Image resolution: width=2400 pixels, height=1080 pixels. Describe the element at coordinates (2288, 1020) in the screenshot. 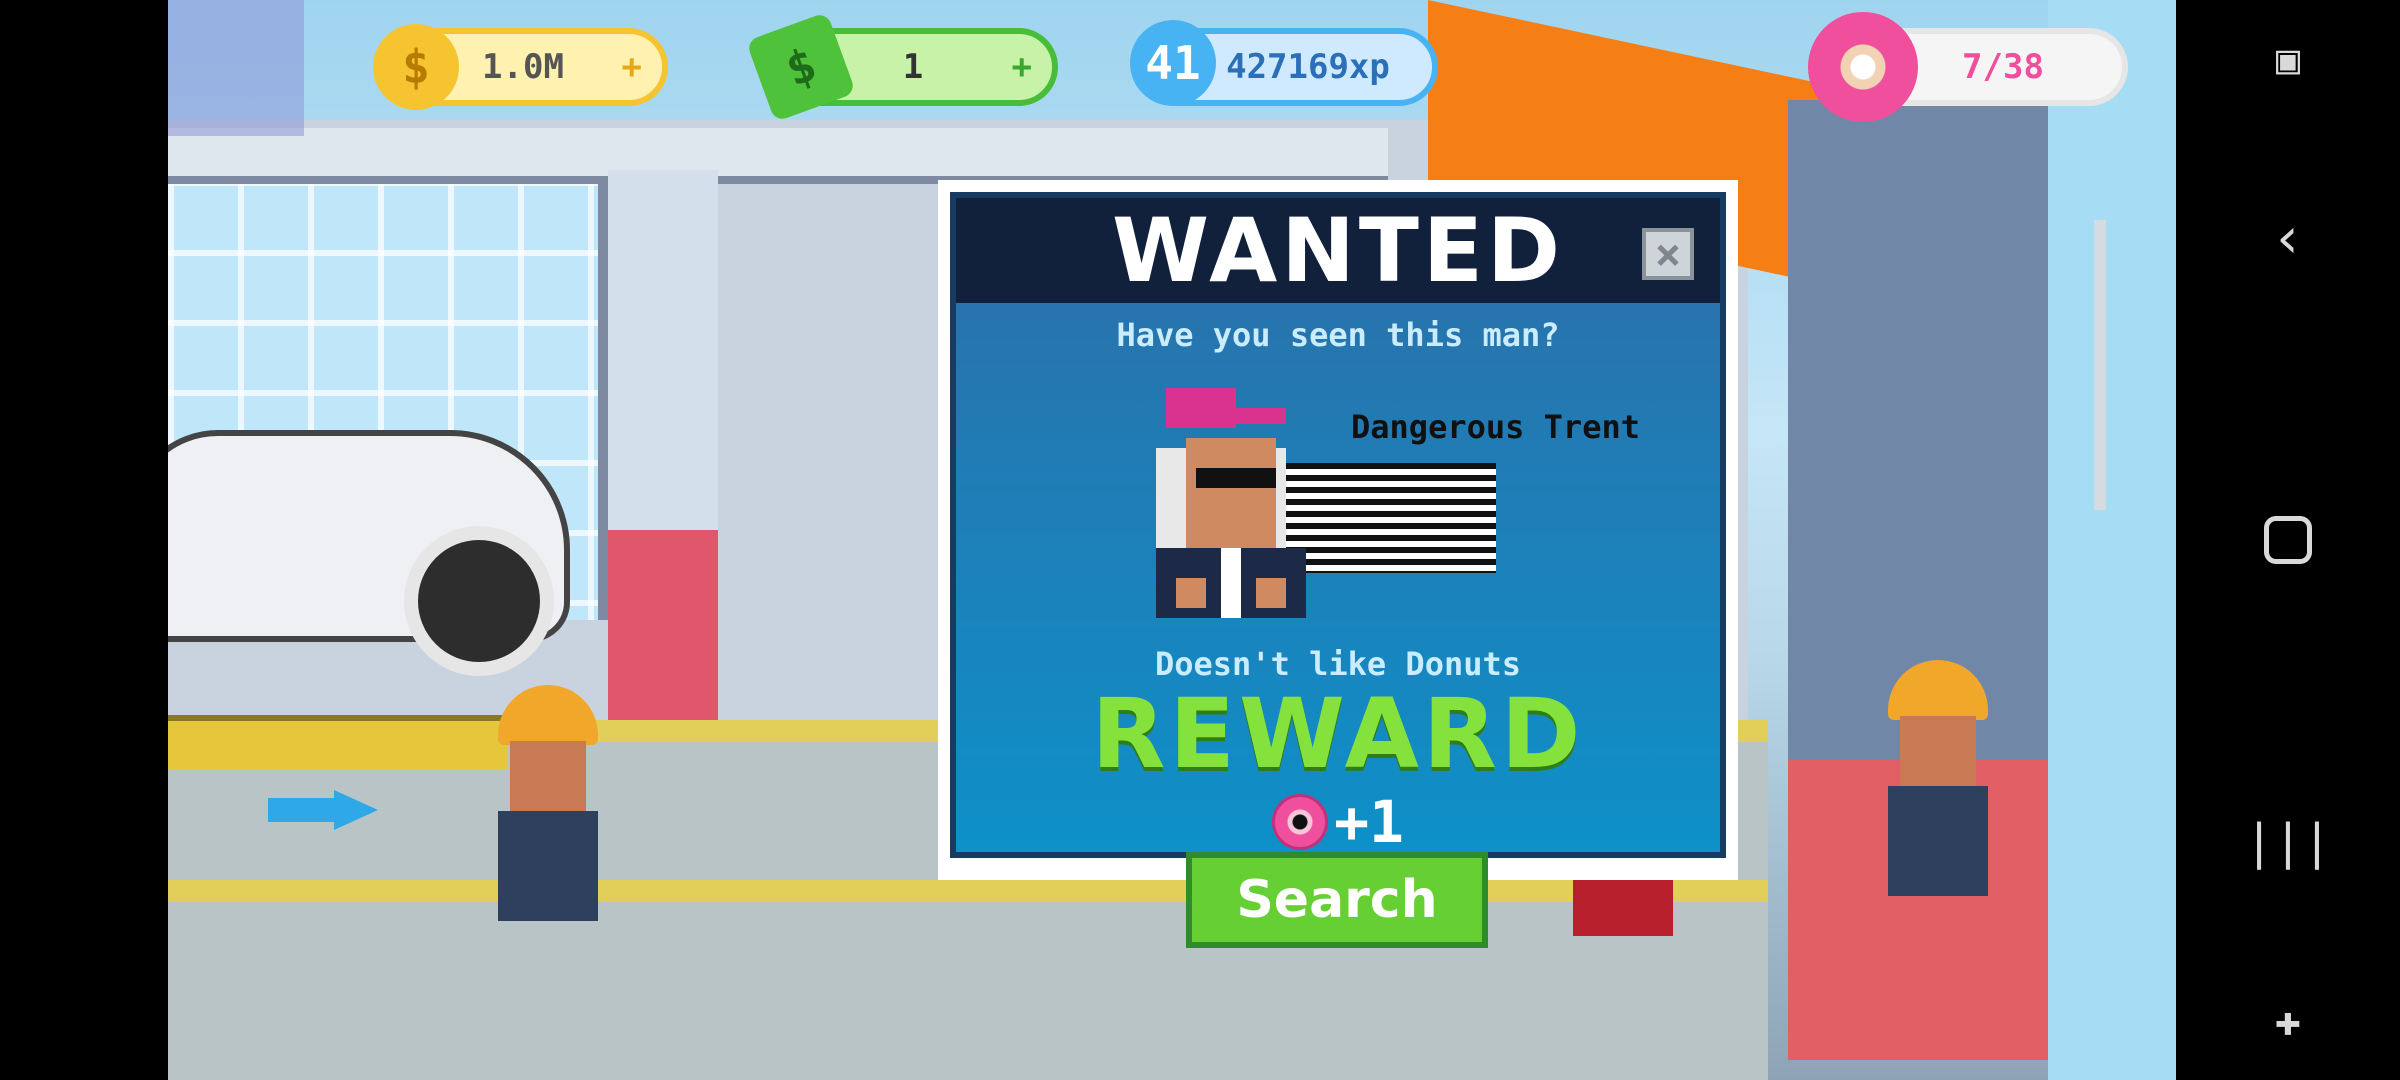

I see `game-tools-icon: ✚` at that location.